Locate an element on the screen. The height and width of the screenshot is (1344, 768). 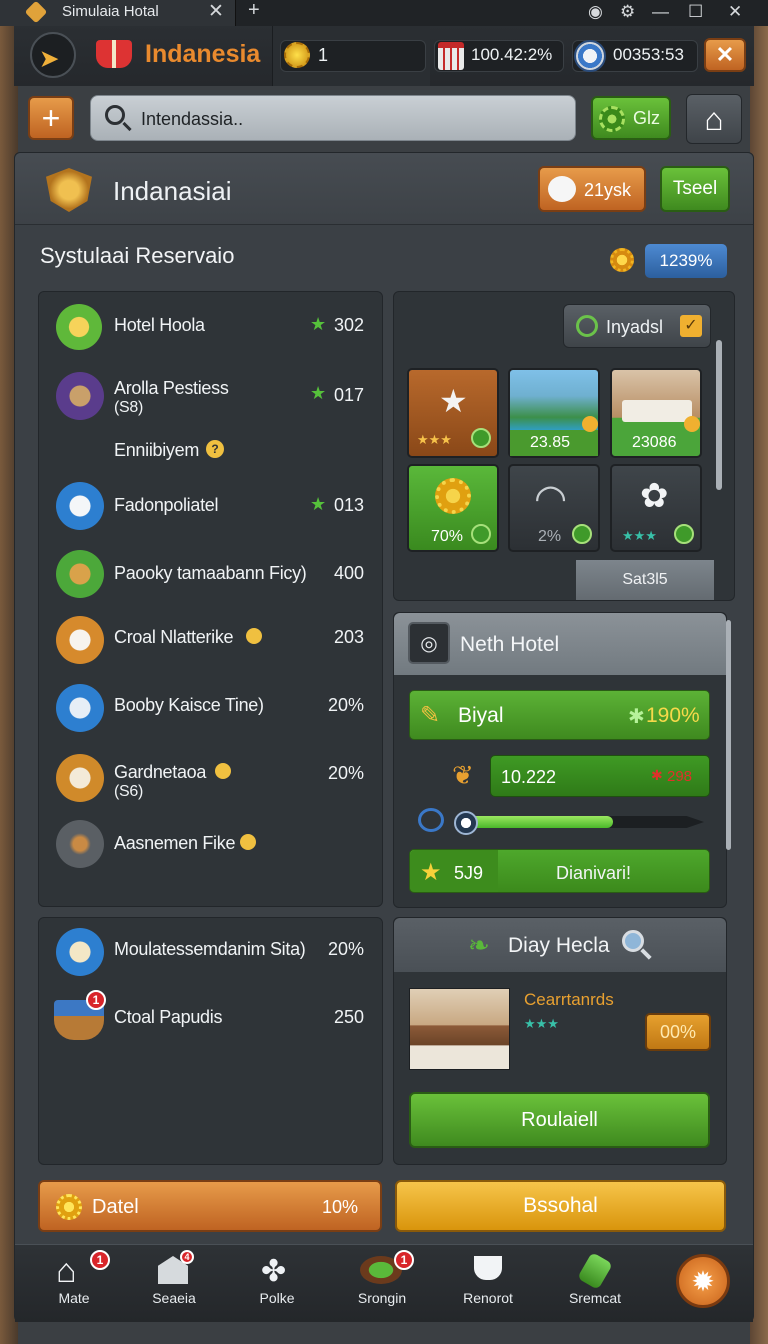
hotel-scrollbar is located at coordinates (728, 735).